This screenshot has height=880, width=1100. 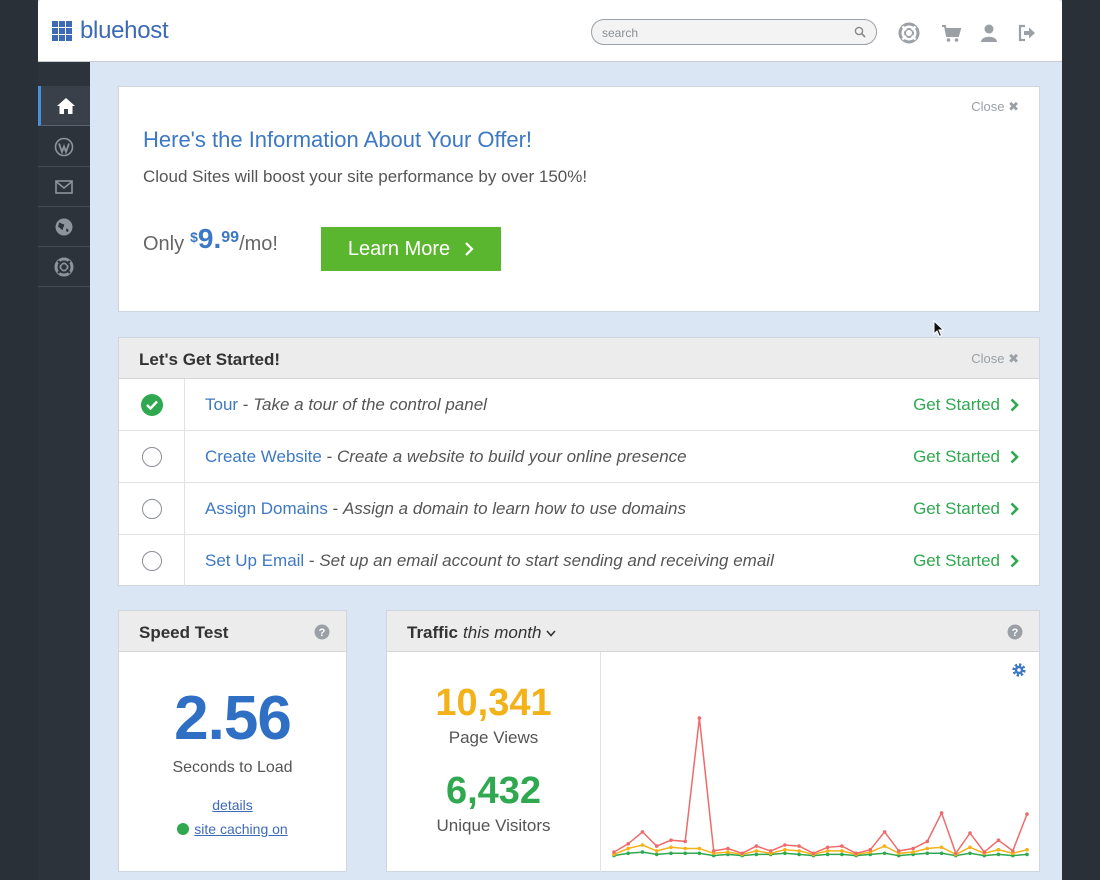 What do you see at coordinates (62, 31) in the screenshot?
I see `logo-grid-icon` at bounding box center [62, 31].